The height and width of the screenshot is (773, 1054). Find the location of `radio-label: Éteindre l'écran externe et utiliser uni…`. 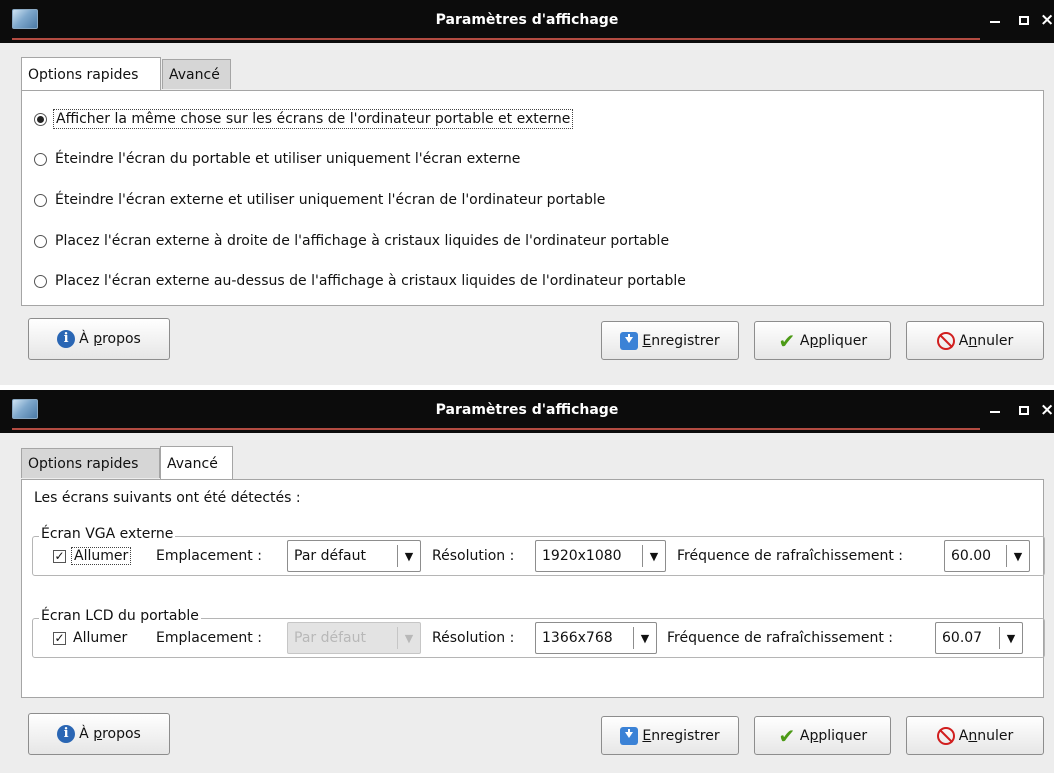

radio-label: Éteindre l'écran externe et utiliser uni… is located at coordinates (330, 200).